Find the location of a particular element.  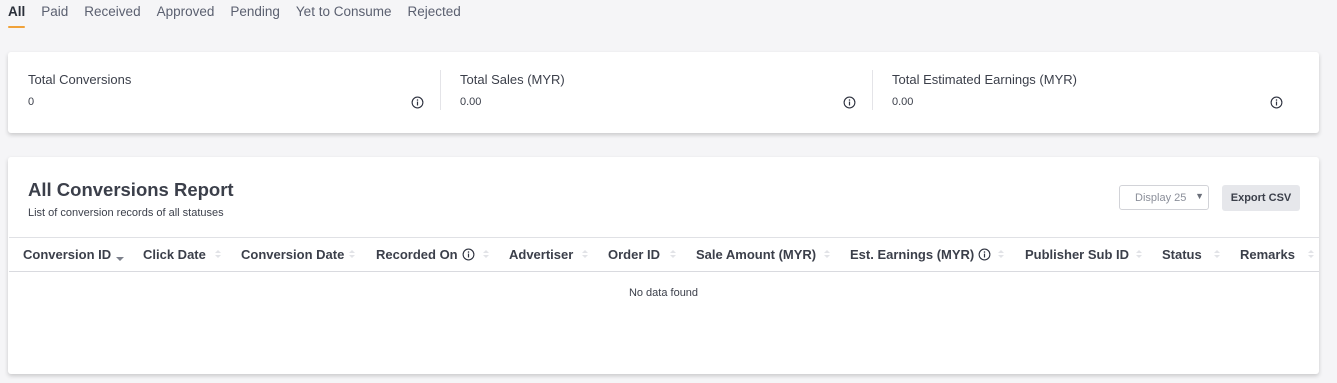

col-conversion-id: Conversion ID is located at coordinates (67, 254).